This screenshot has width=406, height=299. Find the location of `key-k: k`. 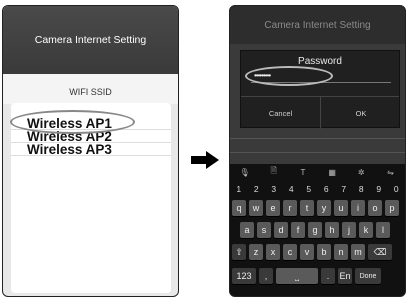

key-k: k is located at coordinates (366, 230).